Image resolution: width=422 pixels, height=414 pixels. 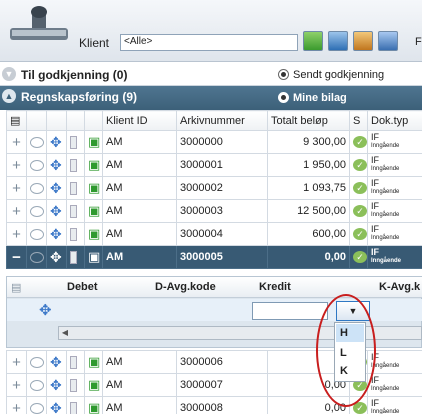 What do you see at coordinates (211, 98) in the screenshot?
I see `section-regnskapsforing: ▲ Regnskapsføring (9) Mine bilag` at bounding box center [211, 98].